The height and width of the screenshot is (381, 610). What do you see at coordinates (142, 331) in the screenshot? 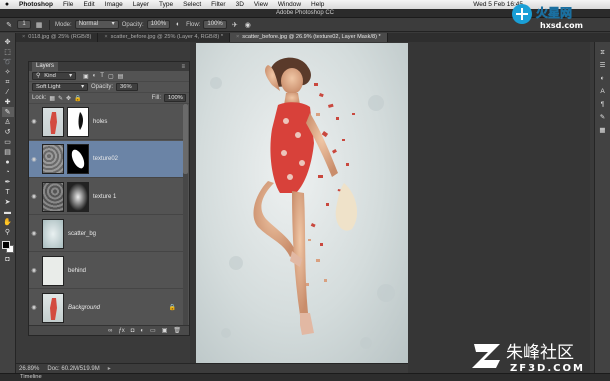
I see `adjustment-layer-icon: ◐` at bounding box center [142, 331].